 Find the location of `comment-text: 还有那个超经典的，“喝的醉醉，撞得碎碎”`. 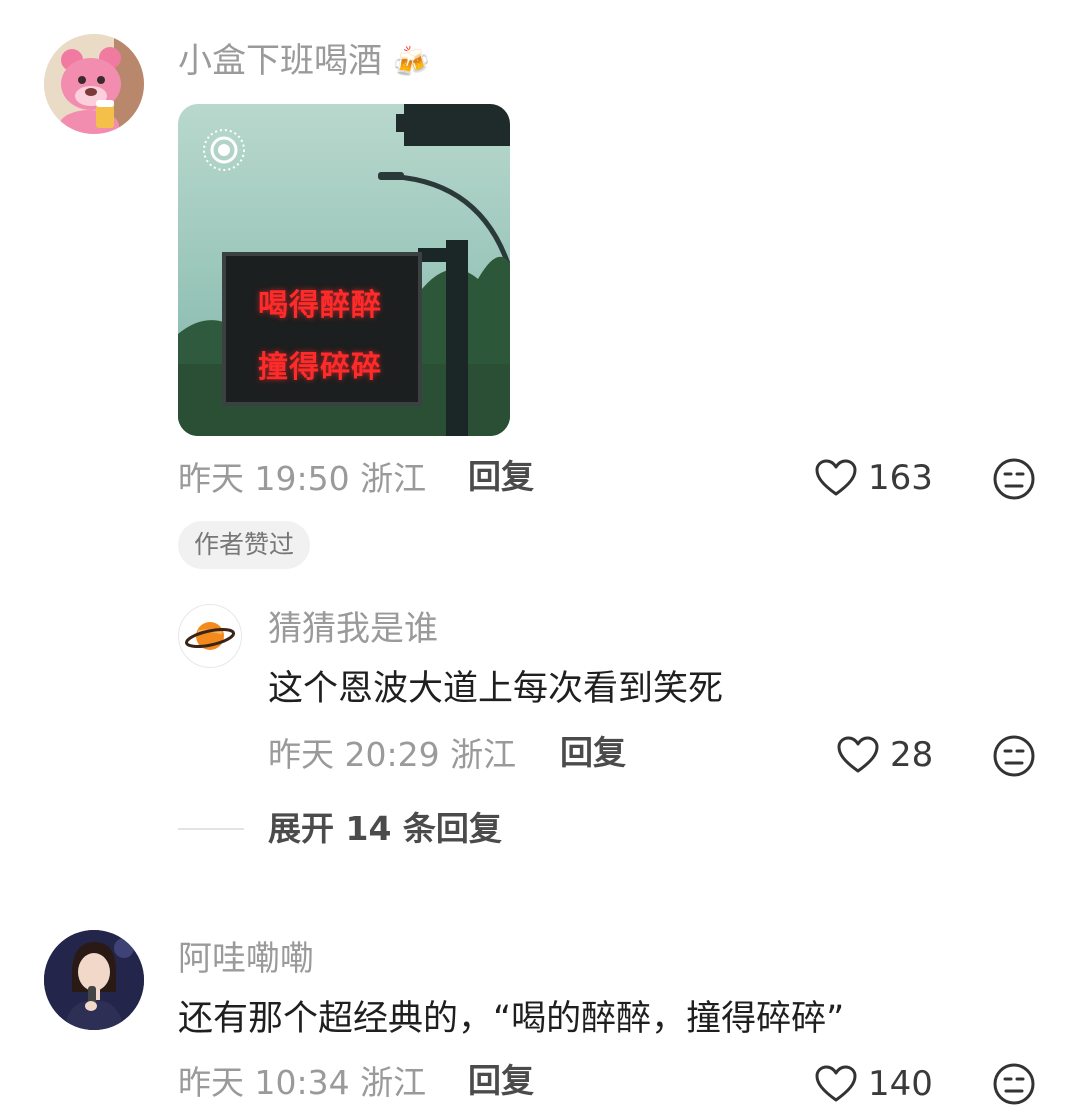

comment-text: 还有那个超经典的，“喝的醉醉，撞得碎碎” is located at coordinates (511, 1019).